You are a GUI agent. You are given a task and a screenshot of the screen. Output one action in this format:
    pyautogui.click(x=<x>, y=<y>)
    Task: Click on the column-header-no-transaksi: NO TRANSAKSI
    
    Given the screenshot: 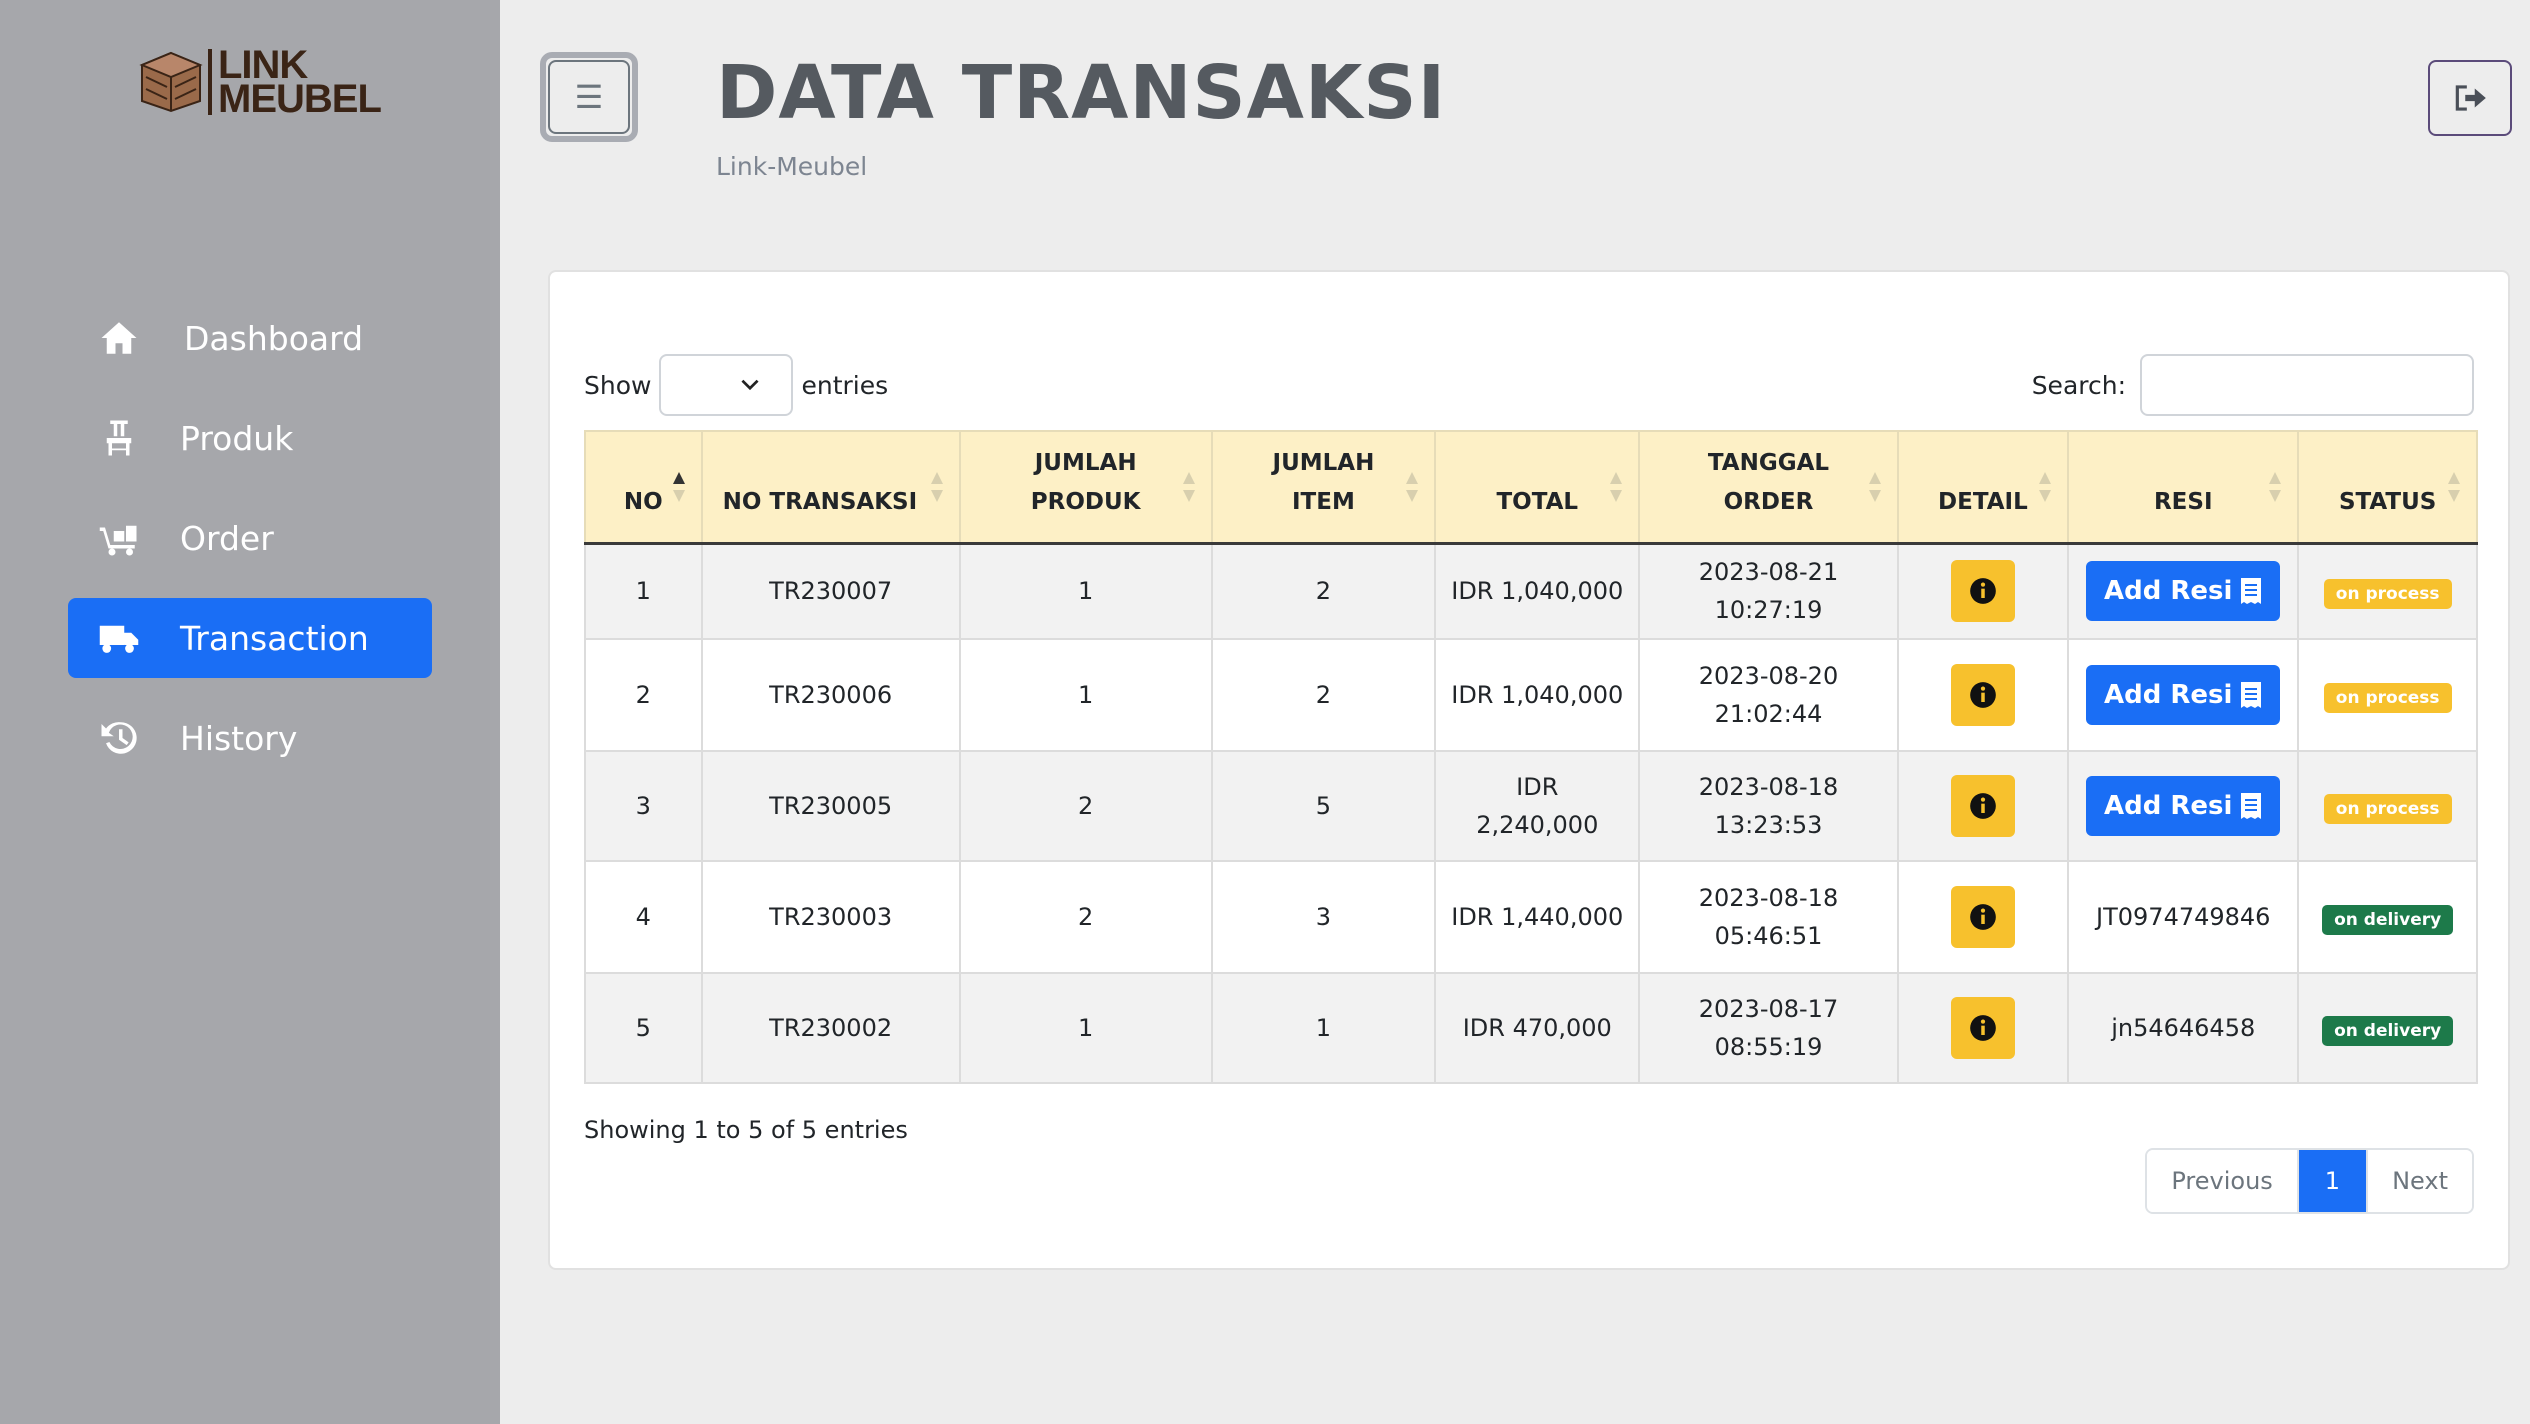 What is the action you would take?
    pyautogui.click(x=830, y=487)
    